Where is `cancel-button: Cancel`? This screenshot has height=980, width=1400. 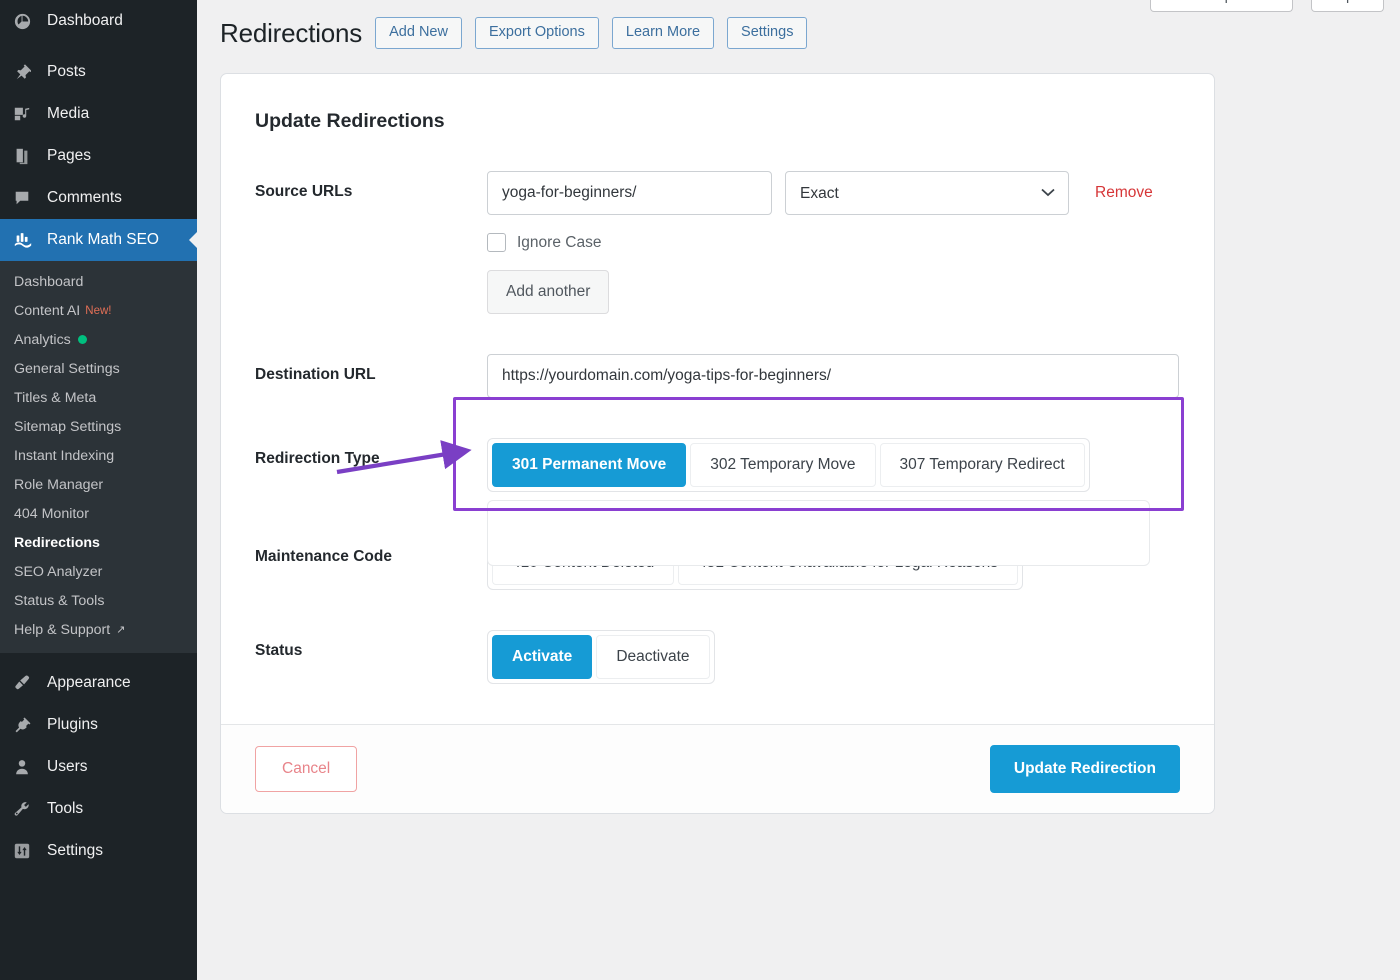 cancel-button: Cancel is located at coordinates (306, 769).